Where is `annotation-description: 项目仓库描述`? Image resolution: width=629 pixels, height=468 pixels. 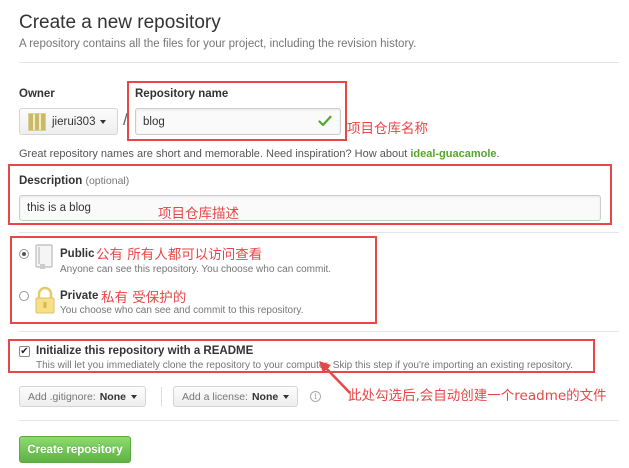 annotation-description: 项目仓库描述 is located at coordinates (198, 214).